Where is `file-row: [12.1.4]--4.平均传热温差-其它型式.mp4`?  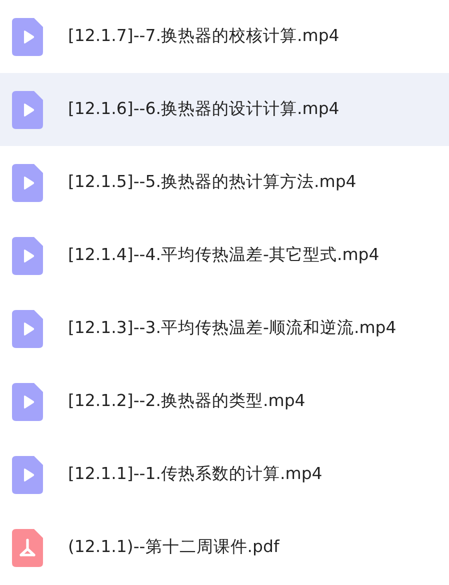 file-row: [12.1.4]--4.平均传热温差-其它型式.mp4 is located at coordinates (224, 255).